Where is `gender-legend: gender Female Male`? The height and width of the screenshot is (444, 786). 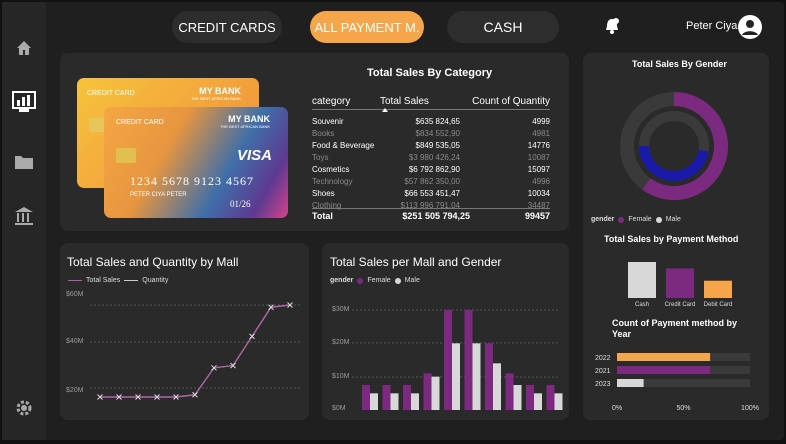
gender-legend: gender Female Male is located at coordinates (636, 219).